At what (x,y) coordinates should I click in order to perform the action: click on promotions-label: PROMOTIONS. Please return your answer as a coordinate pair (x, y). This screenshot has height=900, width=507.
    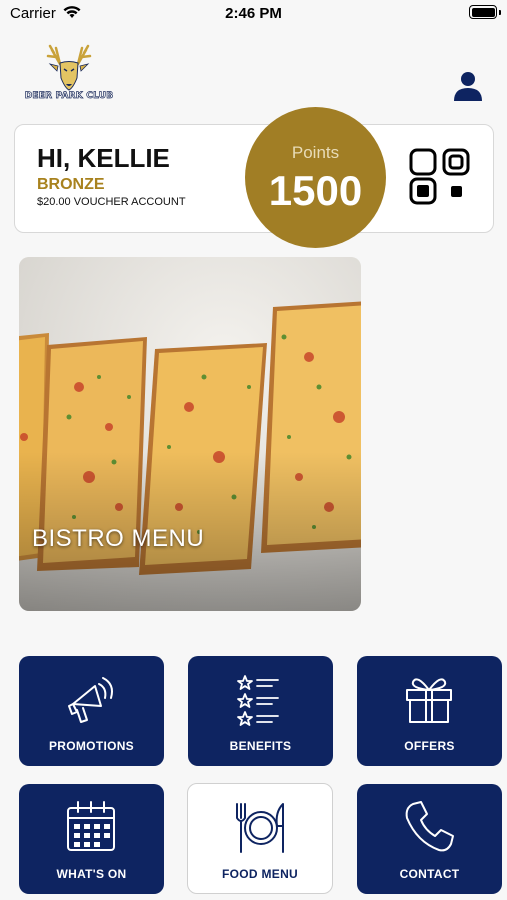
    Looking at the image, I should click on (91, 746).